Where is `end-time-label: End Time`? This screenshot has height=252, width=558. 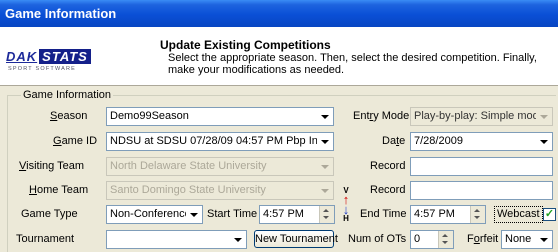
end-time-label: End Time is located at coordinates (383, 214).